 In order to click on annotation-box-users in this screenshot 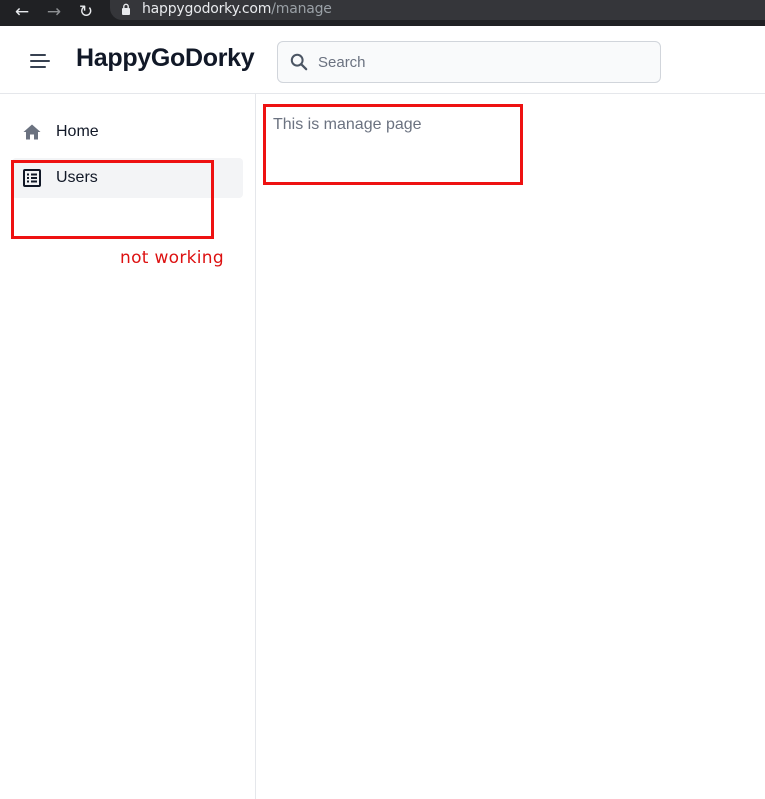, I will do `click(112, 199)`.